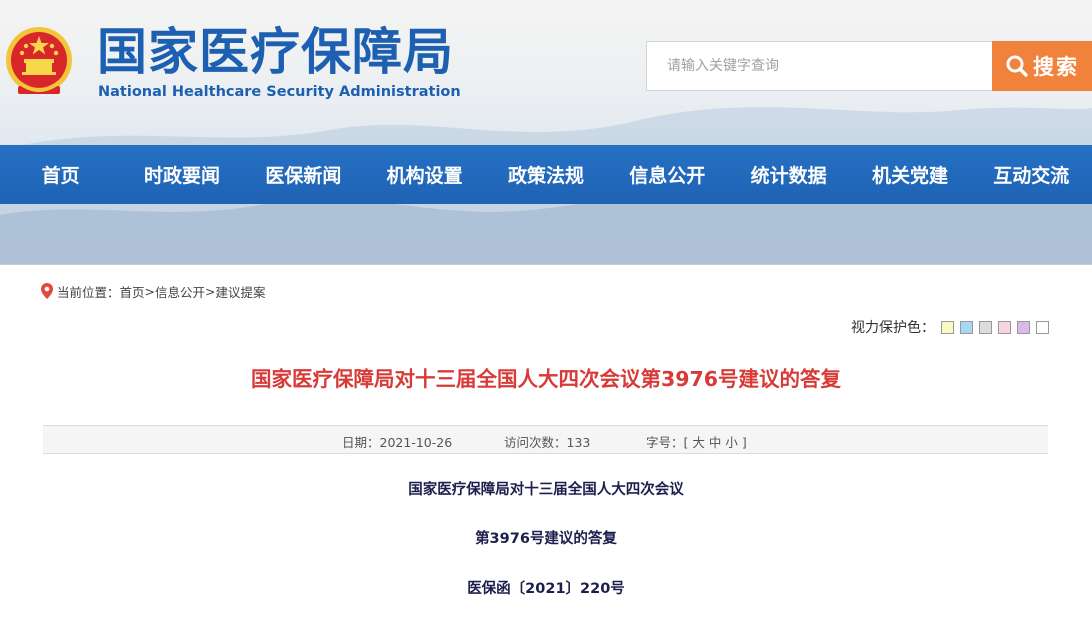 This screenshot has height=621, width=1092. I want to click on nav-item-party: 机关党建, so click(909, 174).